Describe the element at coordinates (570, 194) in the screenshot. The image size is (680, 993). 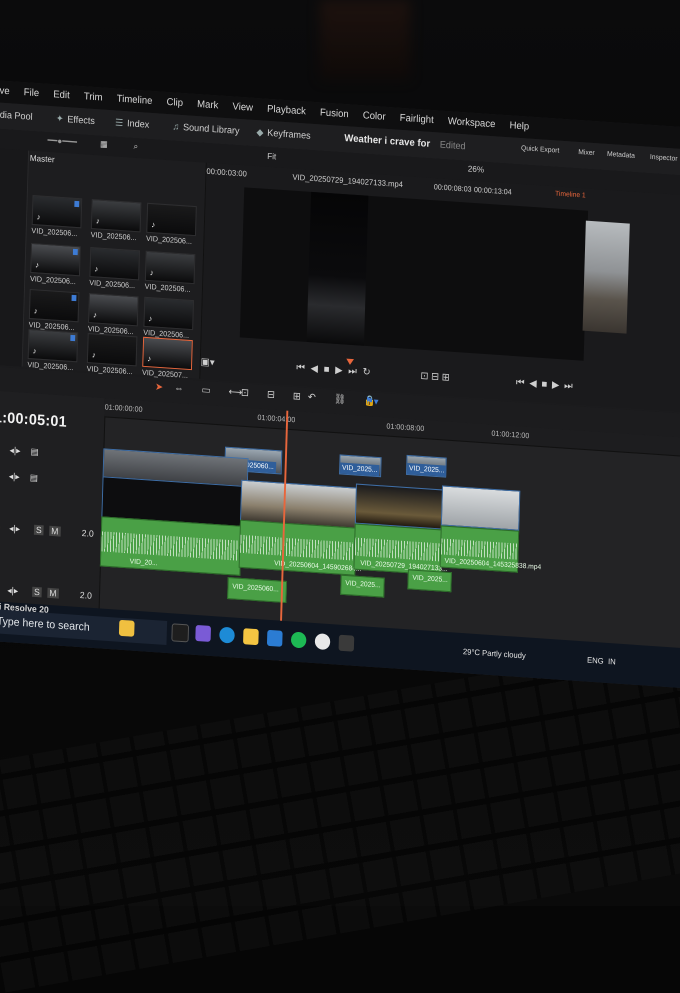
I see `timeline-name: Timeline 1` at that location.